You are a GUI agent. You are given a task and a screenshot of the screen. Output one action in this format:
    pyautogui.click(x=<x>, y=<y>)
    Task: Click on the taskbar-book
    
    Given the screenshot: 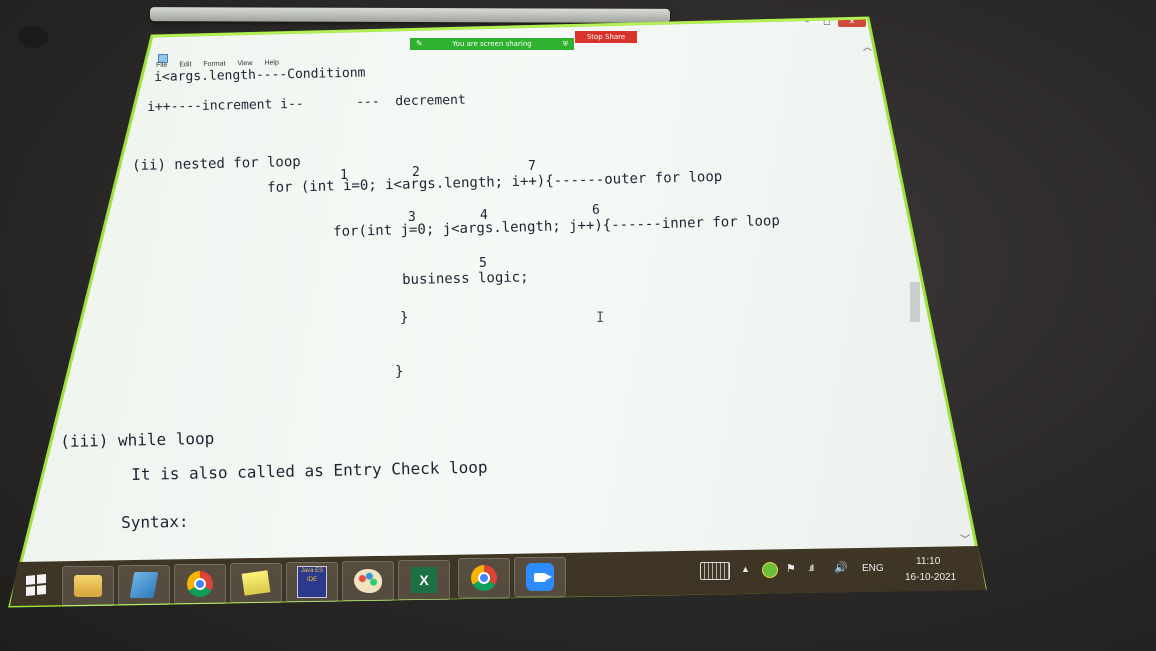 What is the action you would take?
    pyautogui.click(x=144, y=585)
    